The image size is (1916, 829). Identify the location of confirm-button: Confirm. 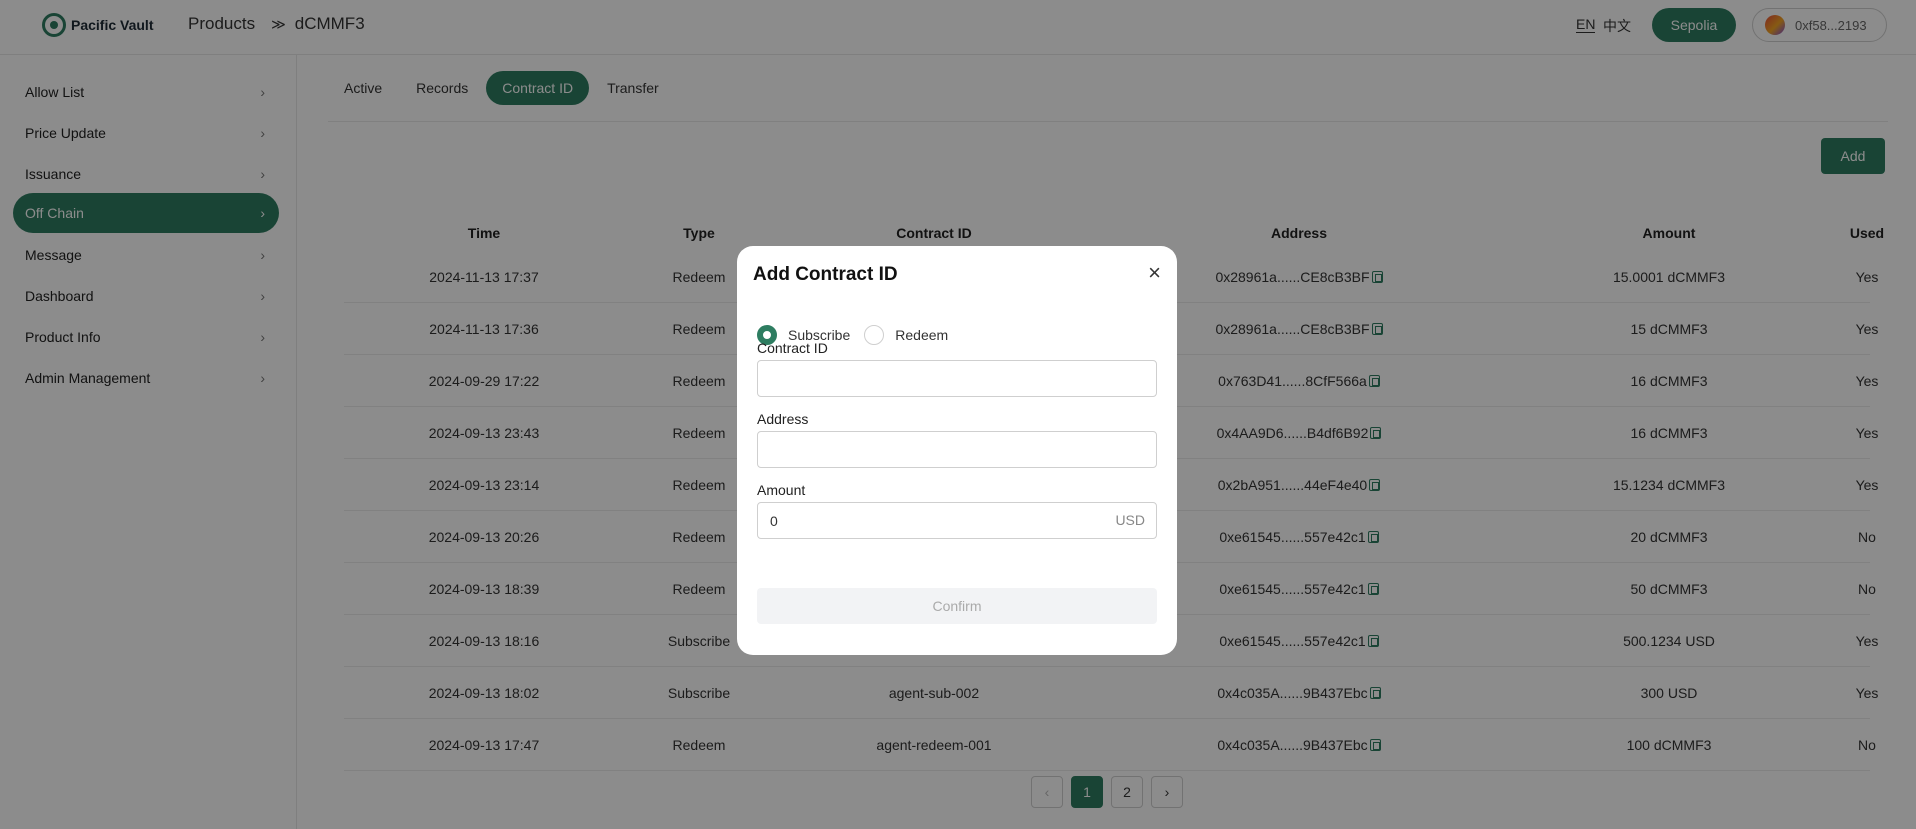
(957, 606).